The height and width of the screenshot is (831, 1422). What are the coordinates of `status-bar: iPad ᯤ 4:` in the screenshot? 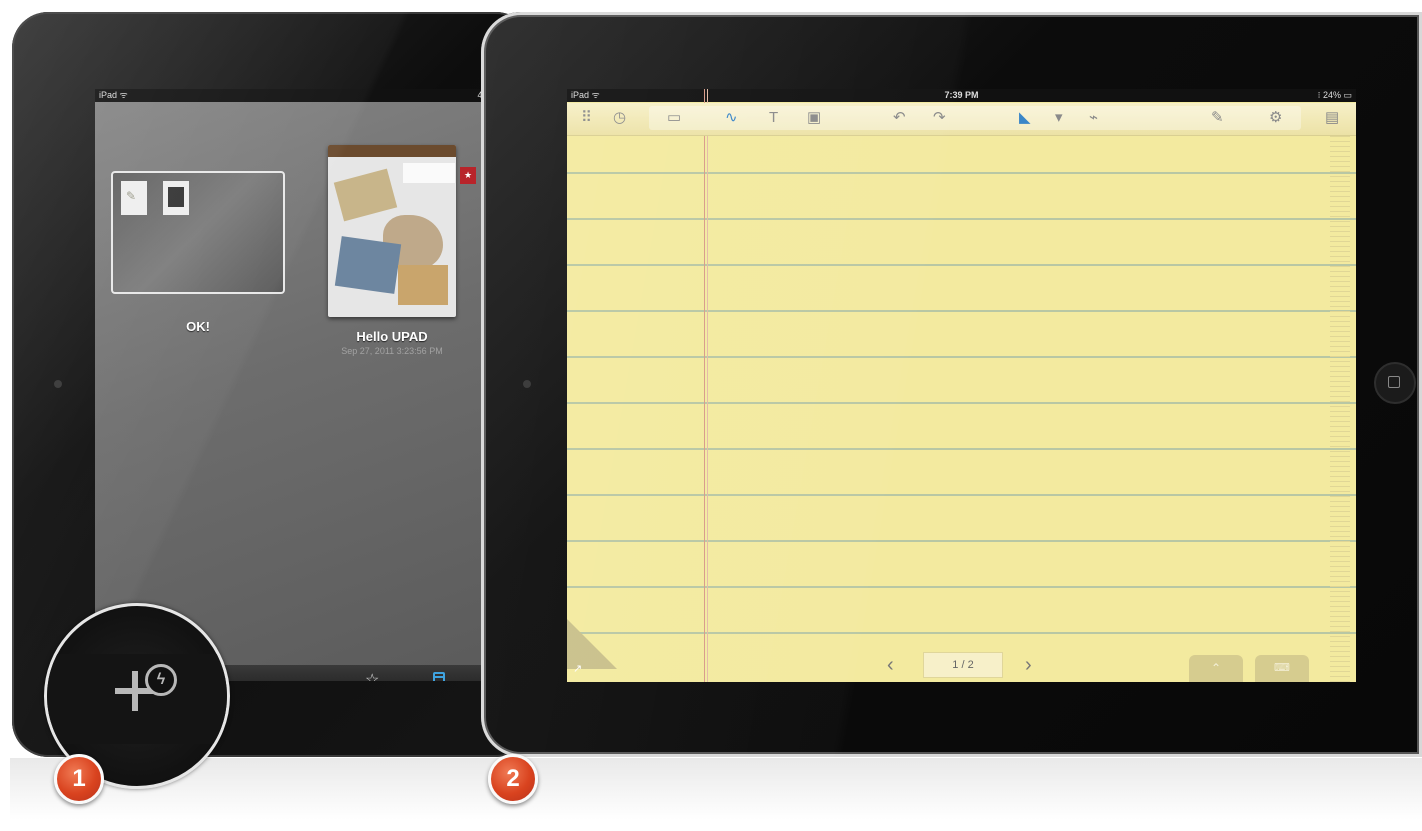 It's located at (313, 95).